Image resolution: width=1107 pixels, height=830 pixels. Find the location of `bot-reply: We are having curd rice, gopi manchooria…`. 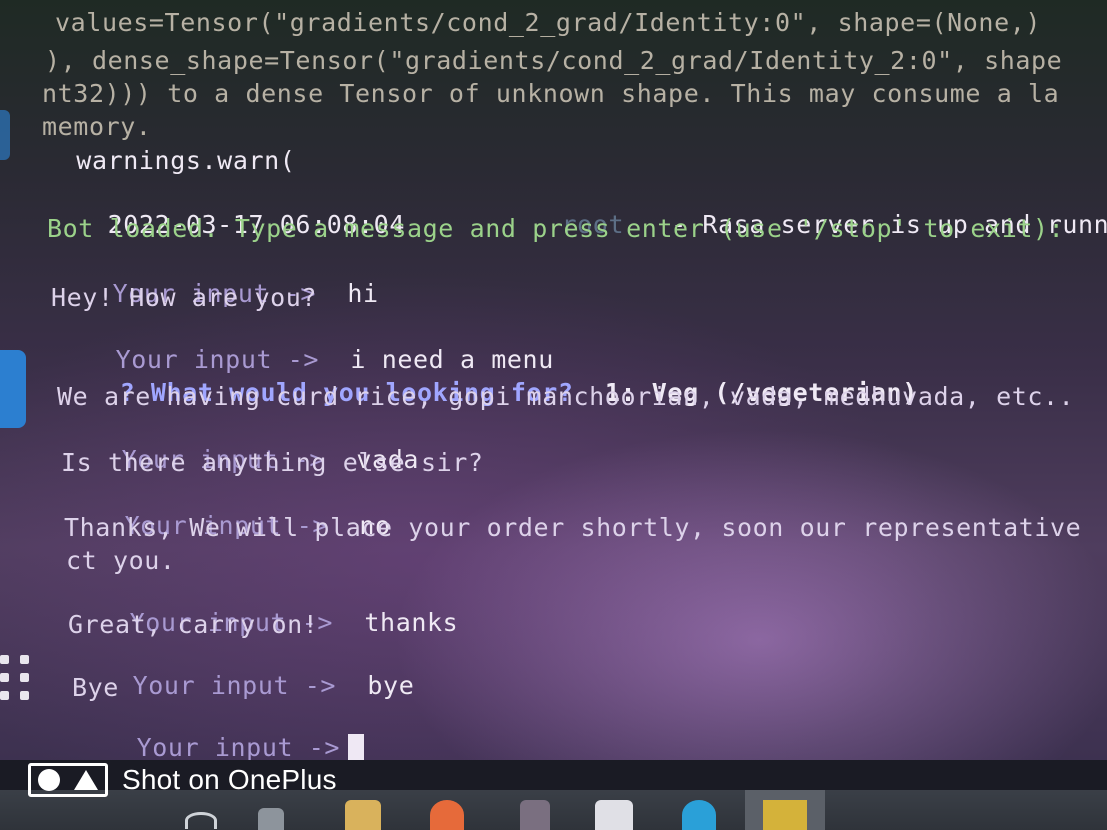

bot-reply: We are having curd rice, gopi manchooria… is located at coordinates (566, 396).